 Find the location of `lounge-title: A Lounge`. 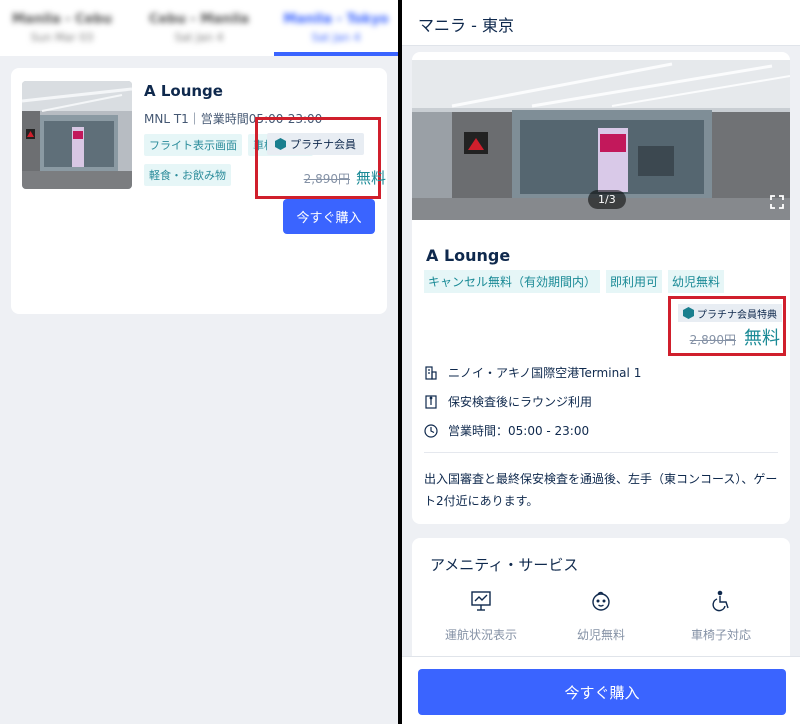

lounge-title: A Lounge is located at coordinates (183, 91).